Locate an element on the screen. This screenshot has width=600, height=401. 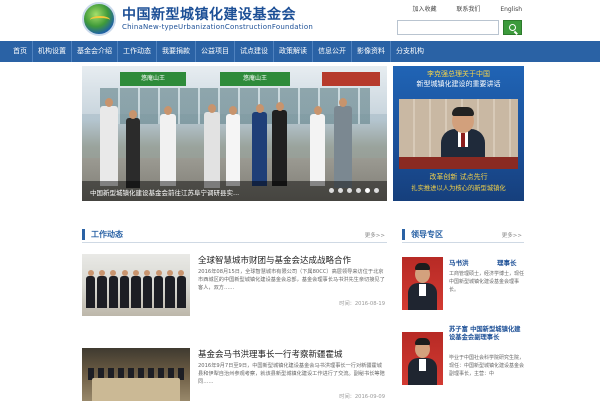
news-section-header: 工作动态 更多>> is located at coordinates (234, 235).